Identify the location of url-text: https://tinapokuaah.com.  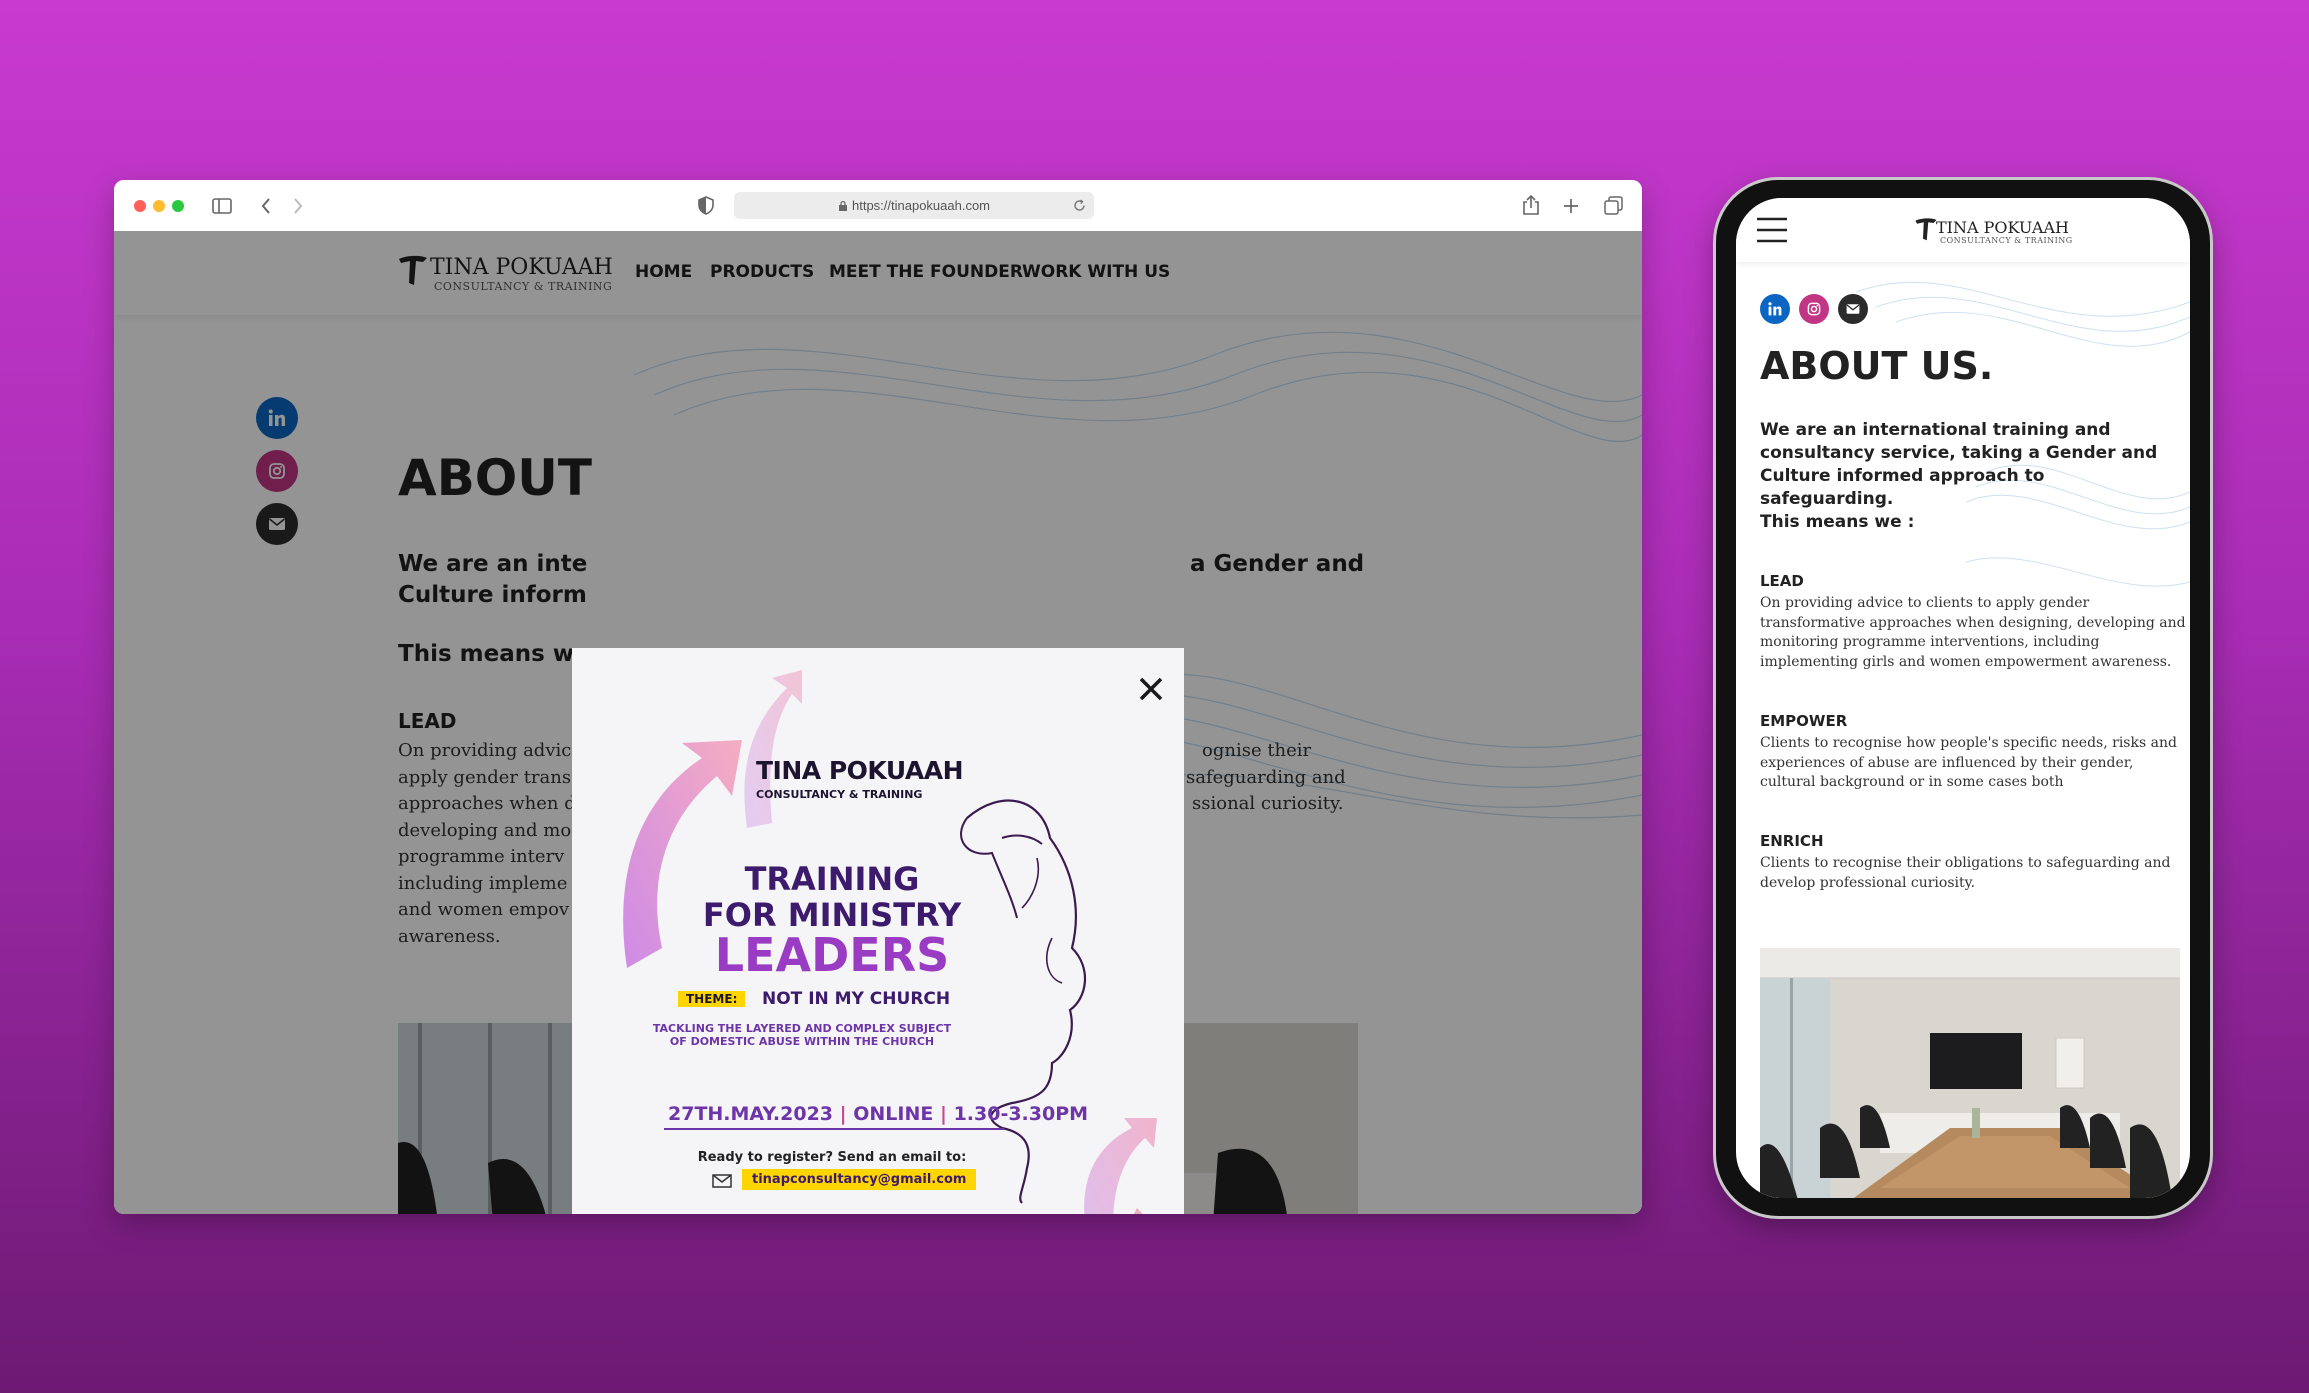
(921, 205).